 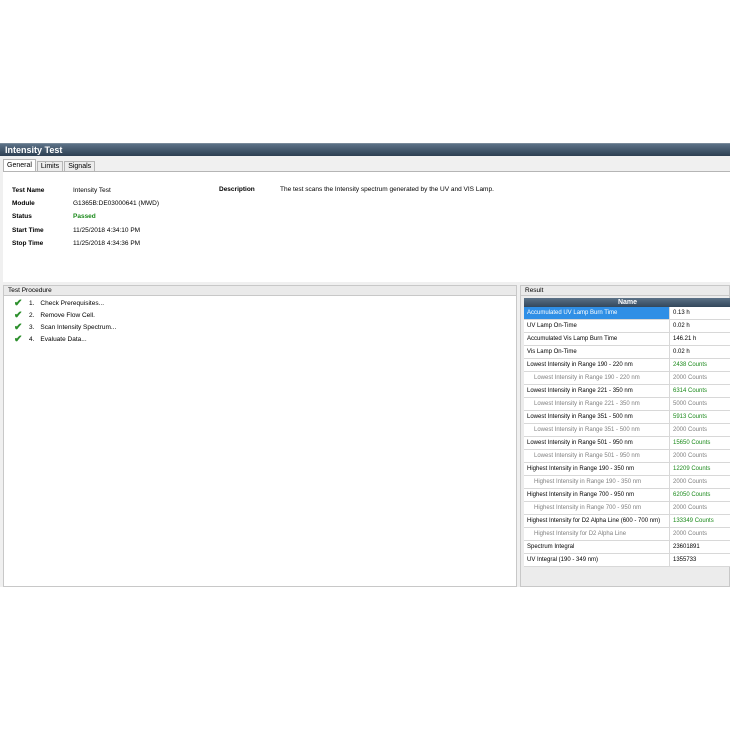 I want to click on test-name-value: Intensity Test, so click(x=92, y=190).